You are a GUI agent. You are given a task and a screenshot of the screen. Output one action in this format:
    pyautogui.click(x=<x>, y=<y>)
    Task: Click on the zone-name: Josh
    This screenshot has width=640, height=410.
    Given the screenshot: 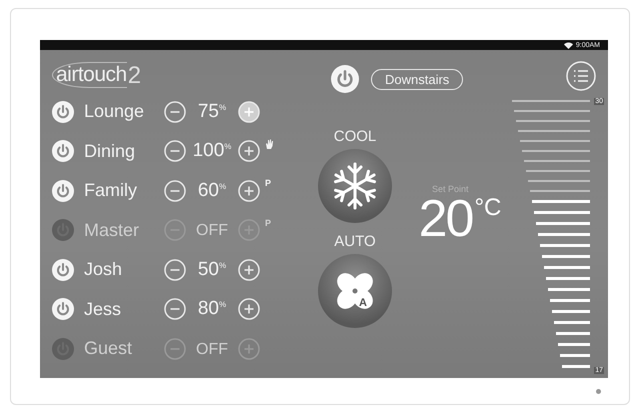 What is the action you would take?
    pyautogui.click(x=104, y=269)
    